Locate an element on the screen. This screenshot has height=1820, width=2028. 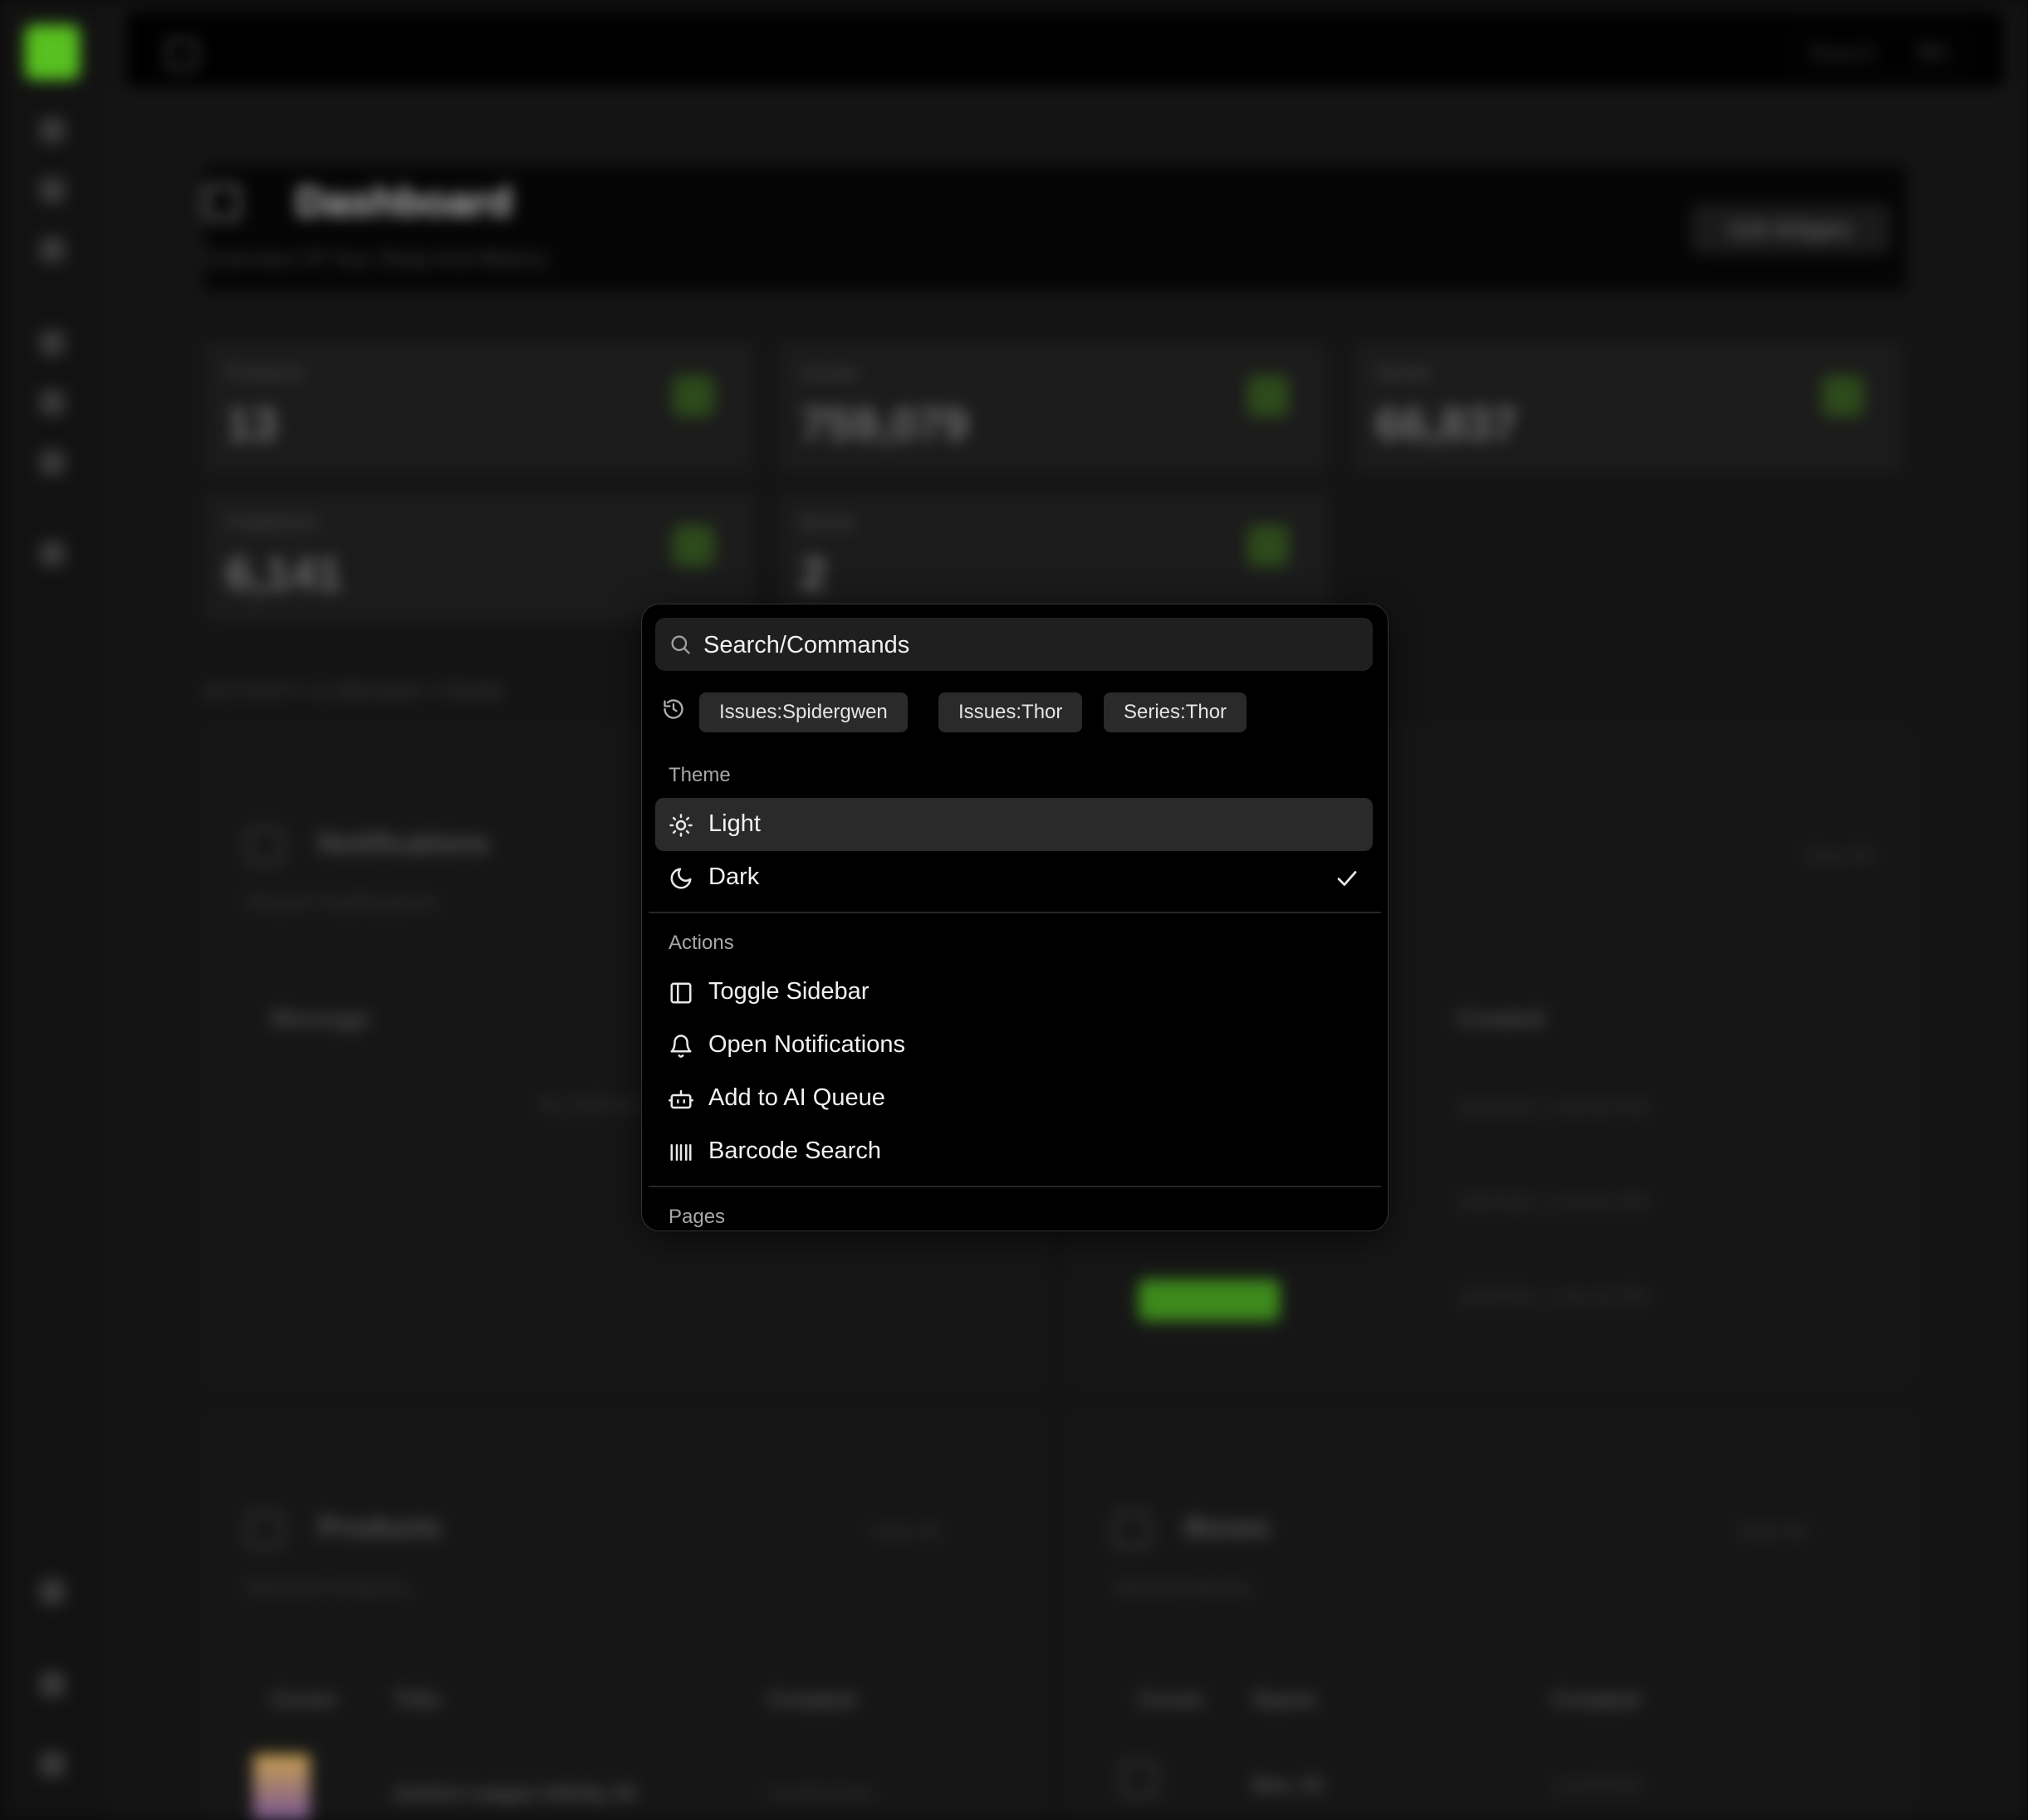
help-icon is located at coordinates (53, 1591).